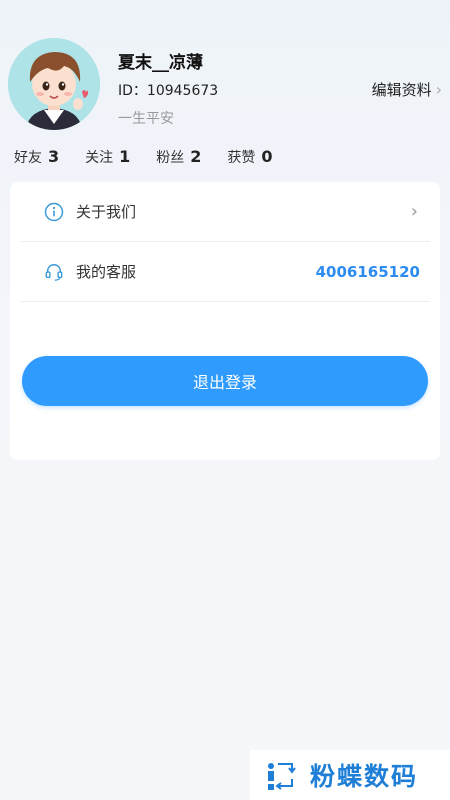 This screenshot has height=800, width=450. Describe the element at coordinates (160, 63) in the screenshot. I see `username: 夏末__凉薄` at that location.